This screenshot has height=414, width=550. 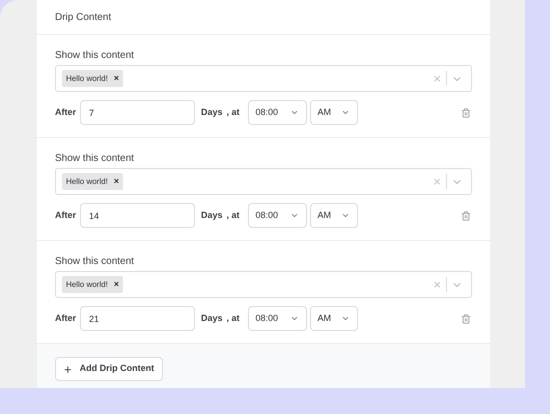 I want to click on days-input: 7, so click(x=137, y=112).